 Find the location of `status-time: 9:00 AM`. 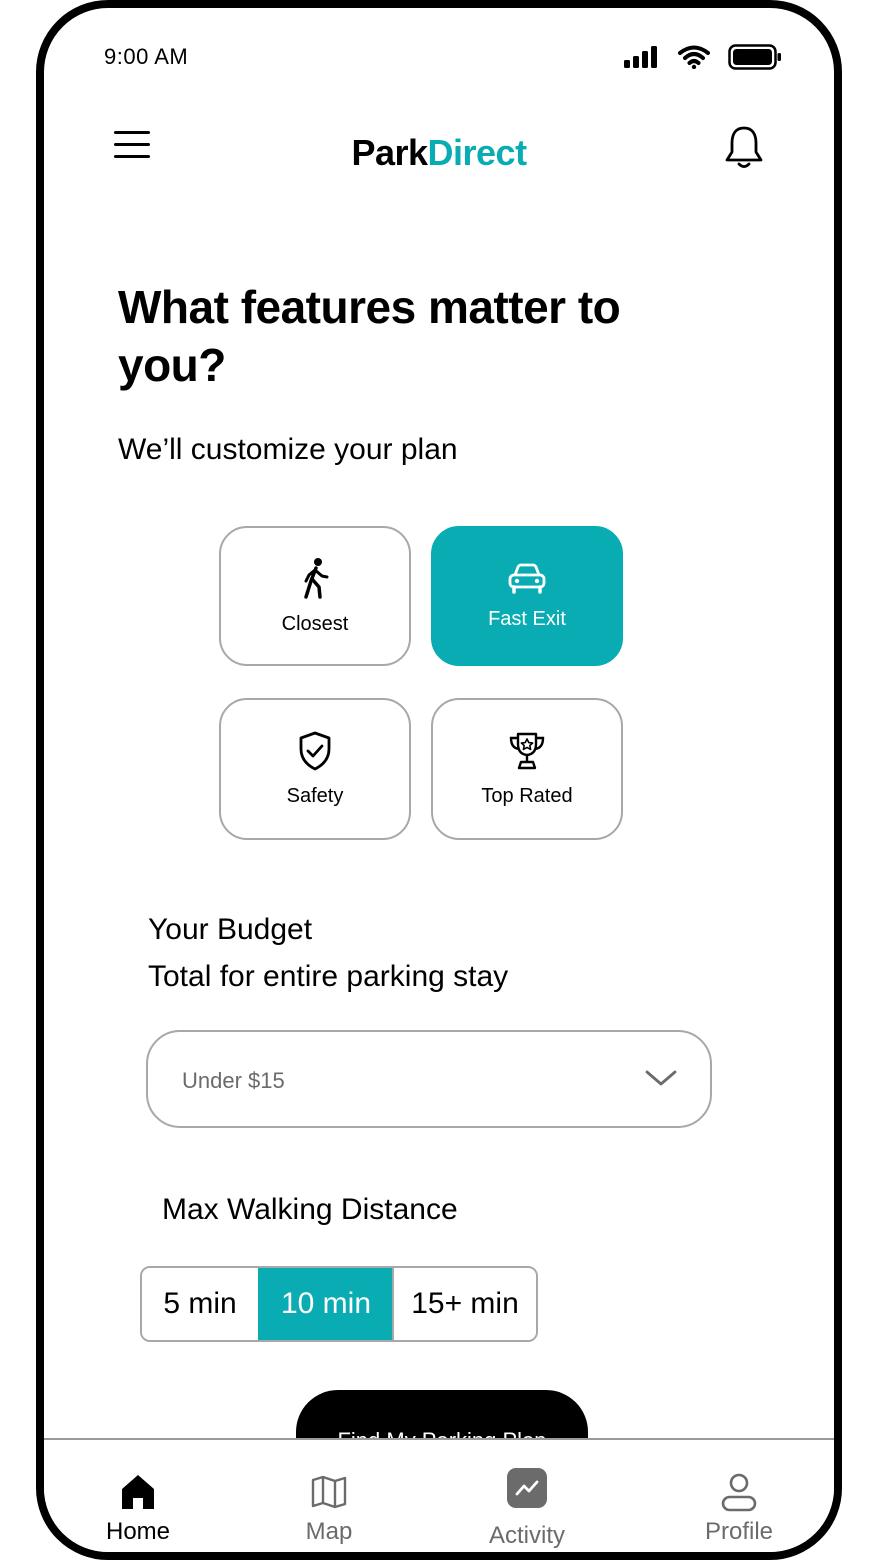

status-time: 9:00 AM is located at coordinates (146, 56).